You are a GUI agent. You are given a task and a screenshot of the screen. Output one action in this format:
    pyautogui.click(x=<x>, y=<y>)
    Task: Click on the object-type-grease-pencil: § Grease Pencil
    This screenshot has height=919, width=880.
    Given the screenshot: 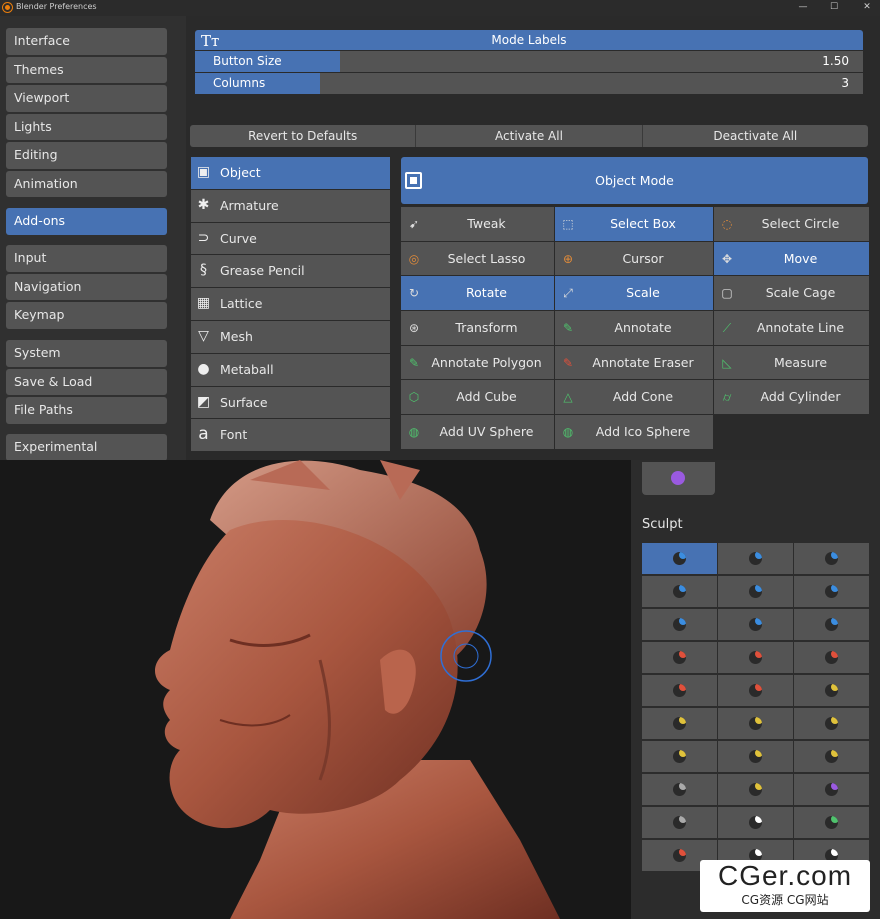 What is the action you would take?
    pyautogui.click(x=290, y=271)
    